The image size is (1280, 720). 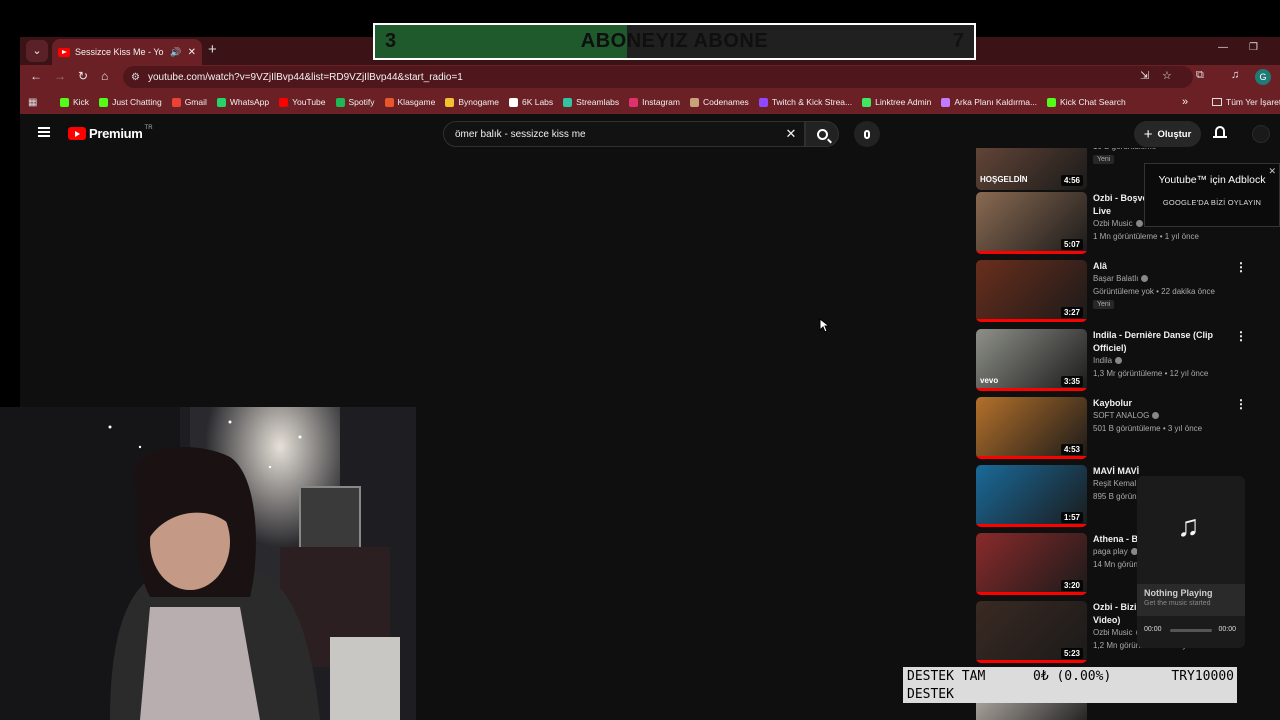 I want to click on goal-target: 7, so click(x=958, y=41).